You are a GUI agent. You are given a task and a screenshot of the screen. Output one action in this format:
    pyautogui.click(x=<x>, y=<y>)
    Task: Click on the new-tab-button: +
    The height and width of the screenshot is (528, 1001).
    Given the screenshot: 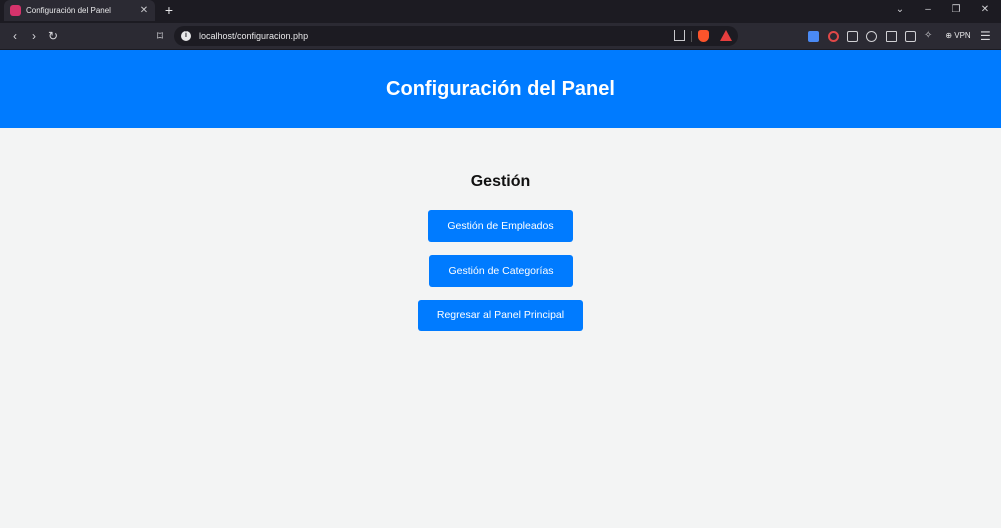 What is the action you would take?
    pyautogui.click(x=169, y=10)
    